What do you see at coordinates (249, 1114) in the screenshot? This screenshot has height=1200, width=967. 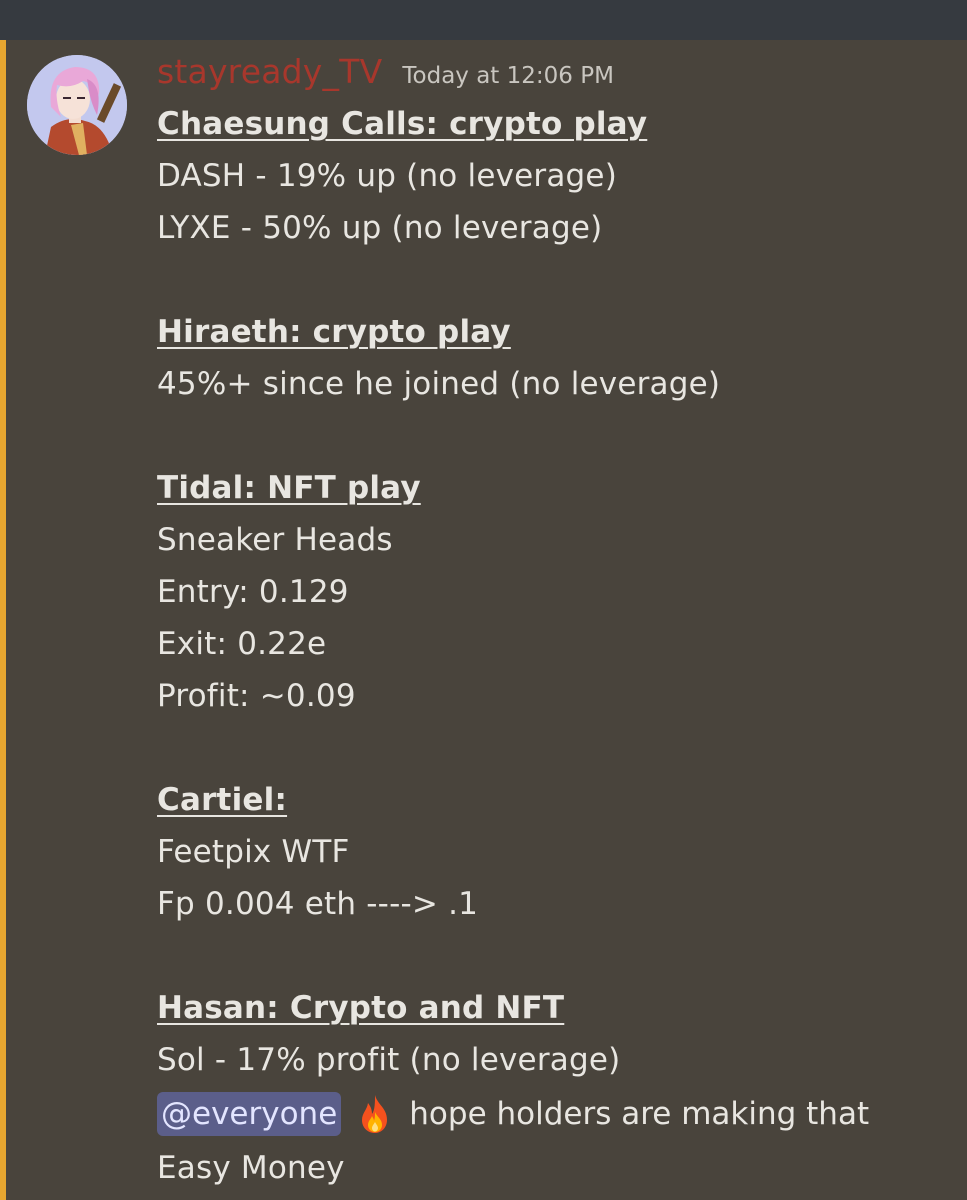 I see `everyone-mention: @everyone` at bounding box center [249, 1114].